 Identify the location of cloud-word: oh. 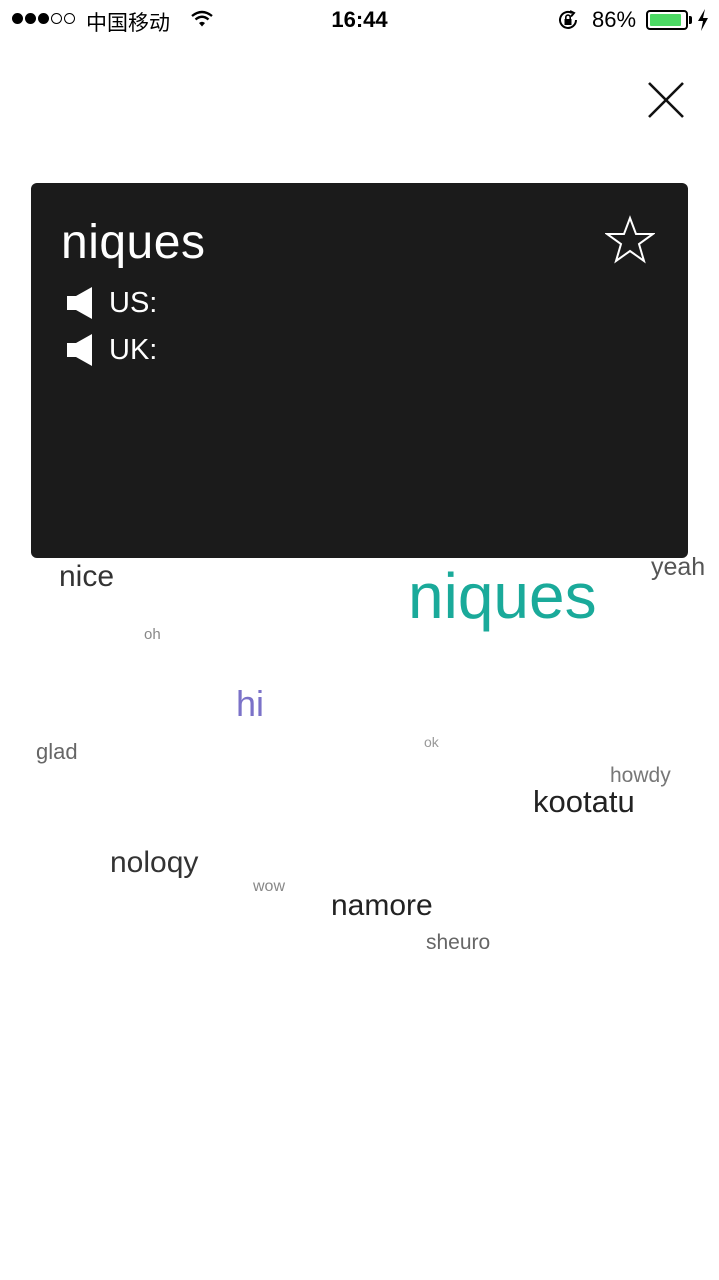
(152, 634).